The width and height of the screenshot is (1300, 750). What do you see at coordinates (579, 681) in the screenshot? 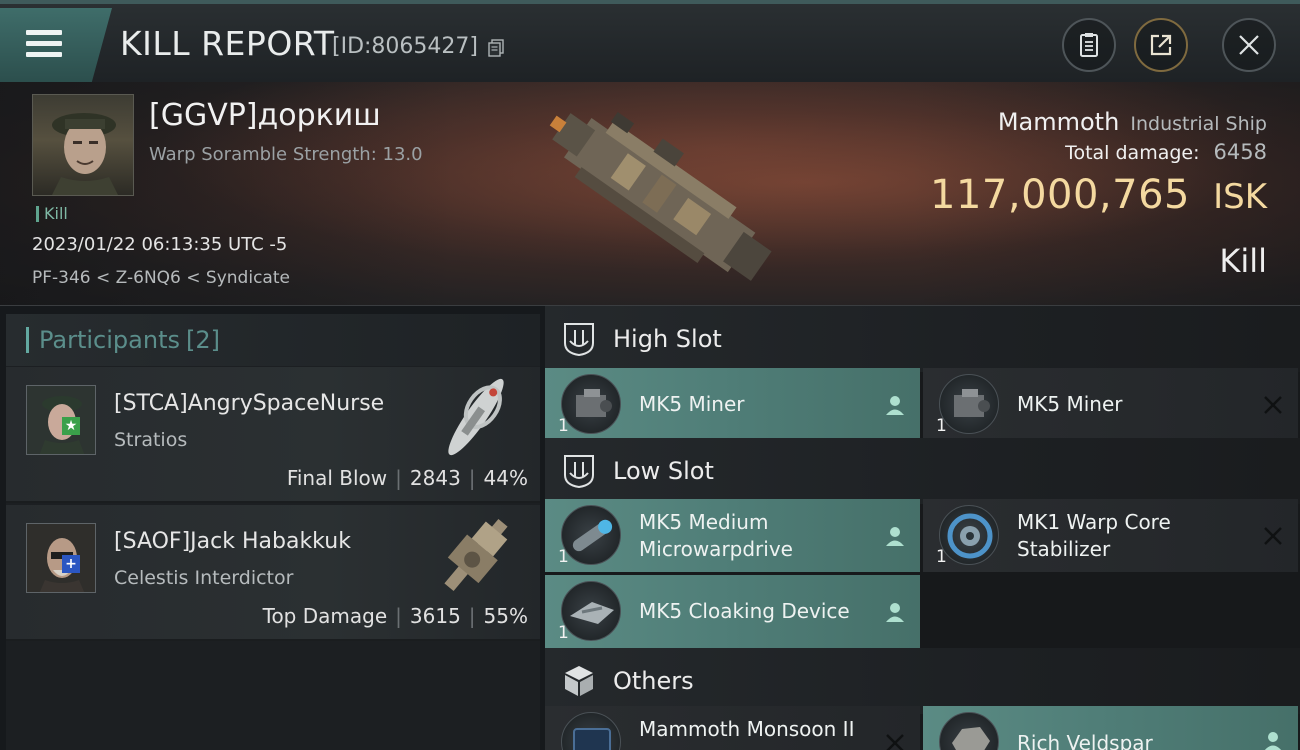
I see `cargo-box-icon` at bounding box center [579, 681].